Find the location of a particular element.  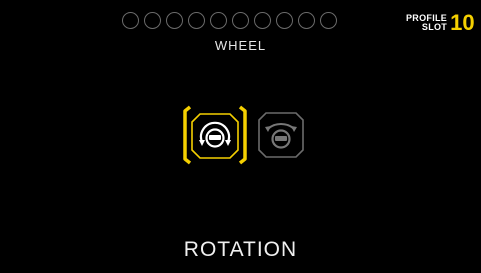

profile-slot-number: 10 is located at coordinates (462, 22).